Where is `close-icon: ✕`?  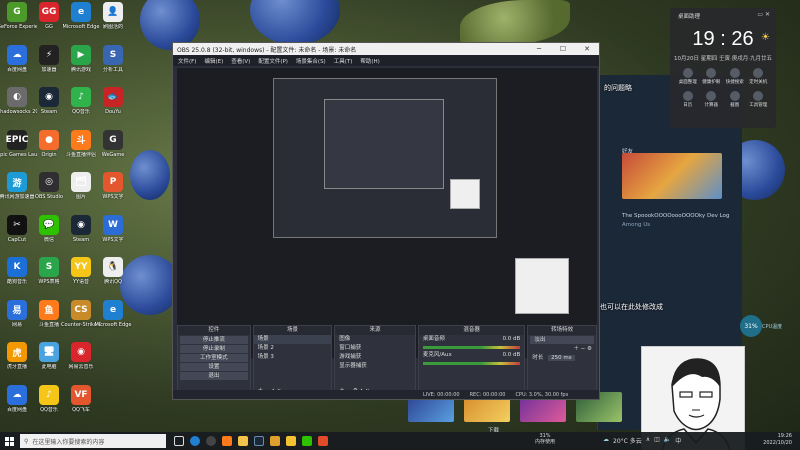
close-icon: ✕ is located at coordinates (587, 49).